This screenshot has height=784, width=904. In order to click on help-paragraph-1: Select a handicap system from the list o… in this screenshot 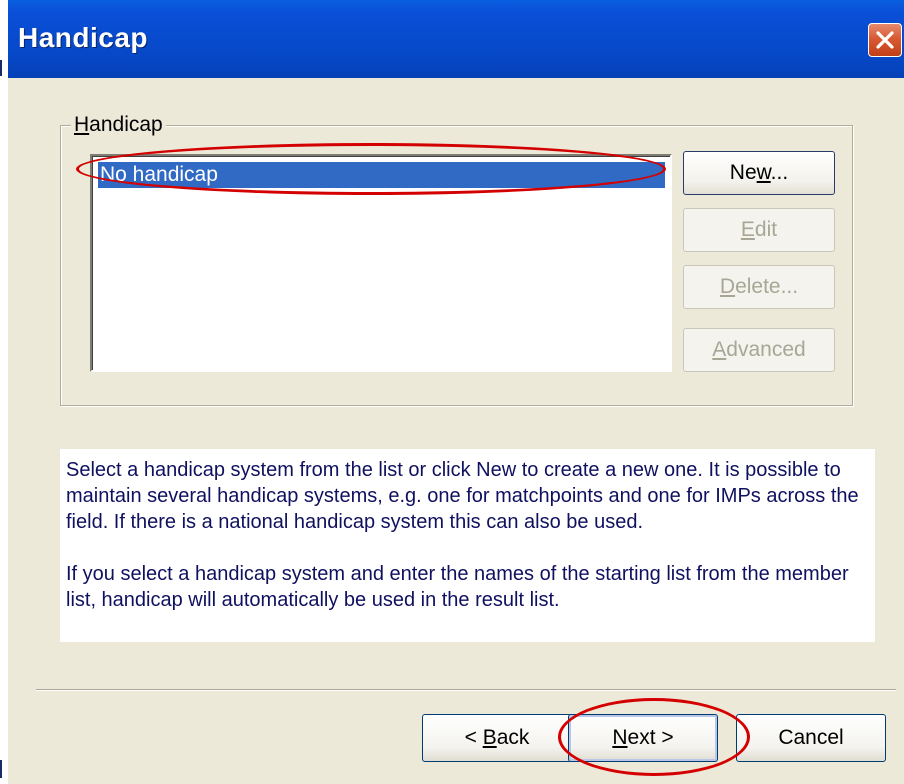, I will do `click(462, 496)`.